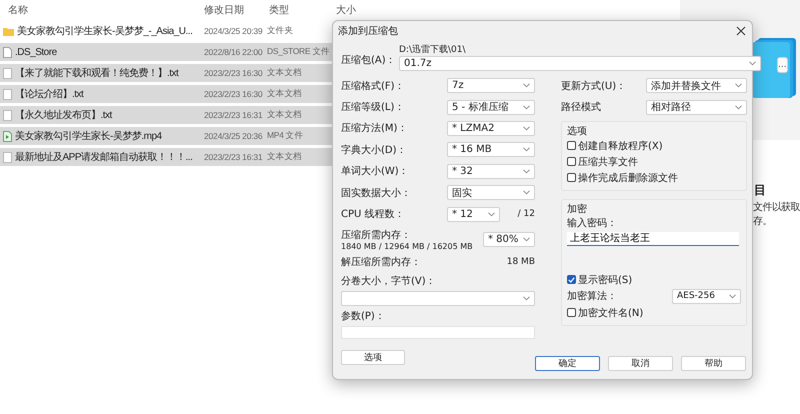  What do you see at coordinates (373, 86) in the screenshot?
I see `field-label: 压缩格式(F)：` at bounding box center [373, 86].